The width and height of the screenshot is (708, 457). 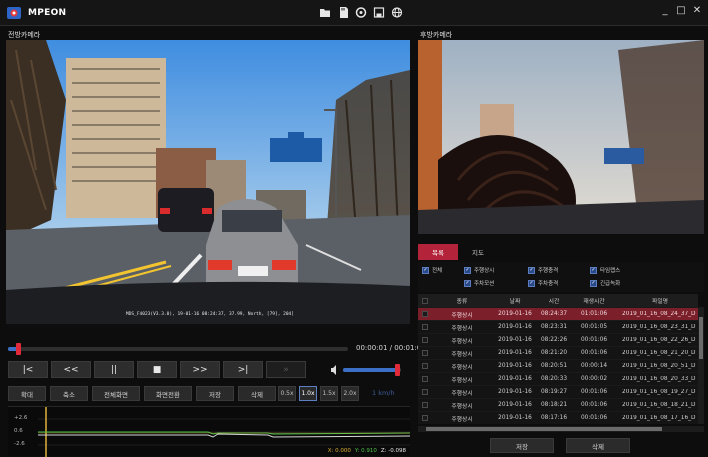 What do you see at coordinates (329, 393) in the screenshot?
I see `speed-1-5x-button: 1.5x` at bounding box center [329, 393].